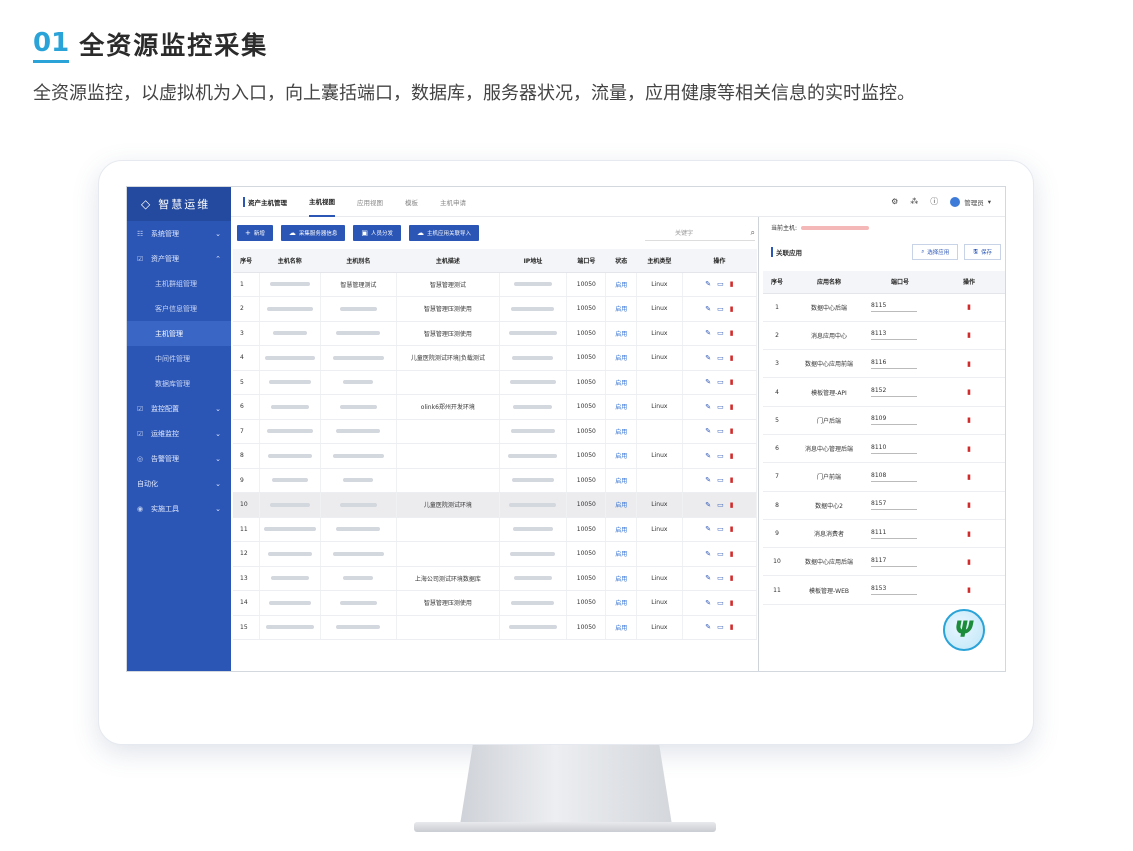 The image size is (1133, 851). What do you see at coordinates (884, 590) in the screenshot?
I see `related-app-row: 11 模板管理-WEB 8153 ▮` at bounding box center [884, 590].